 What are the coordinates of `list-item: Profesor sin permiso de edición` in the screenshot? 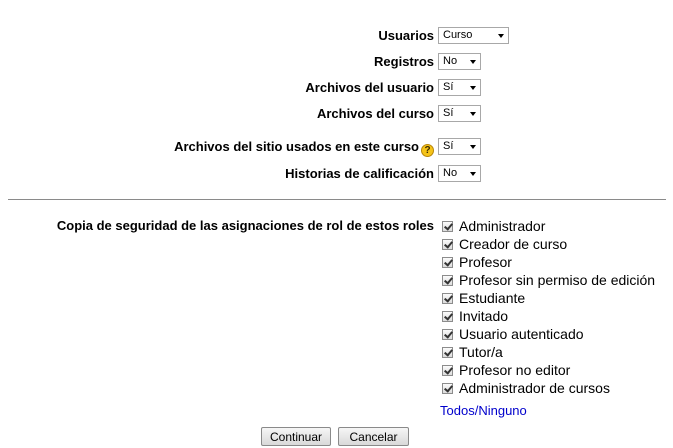 It's located at (548, 280).